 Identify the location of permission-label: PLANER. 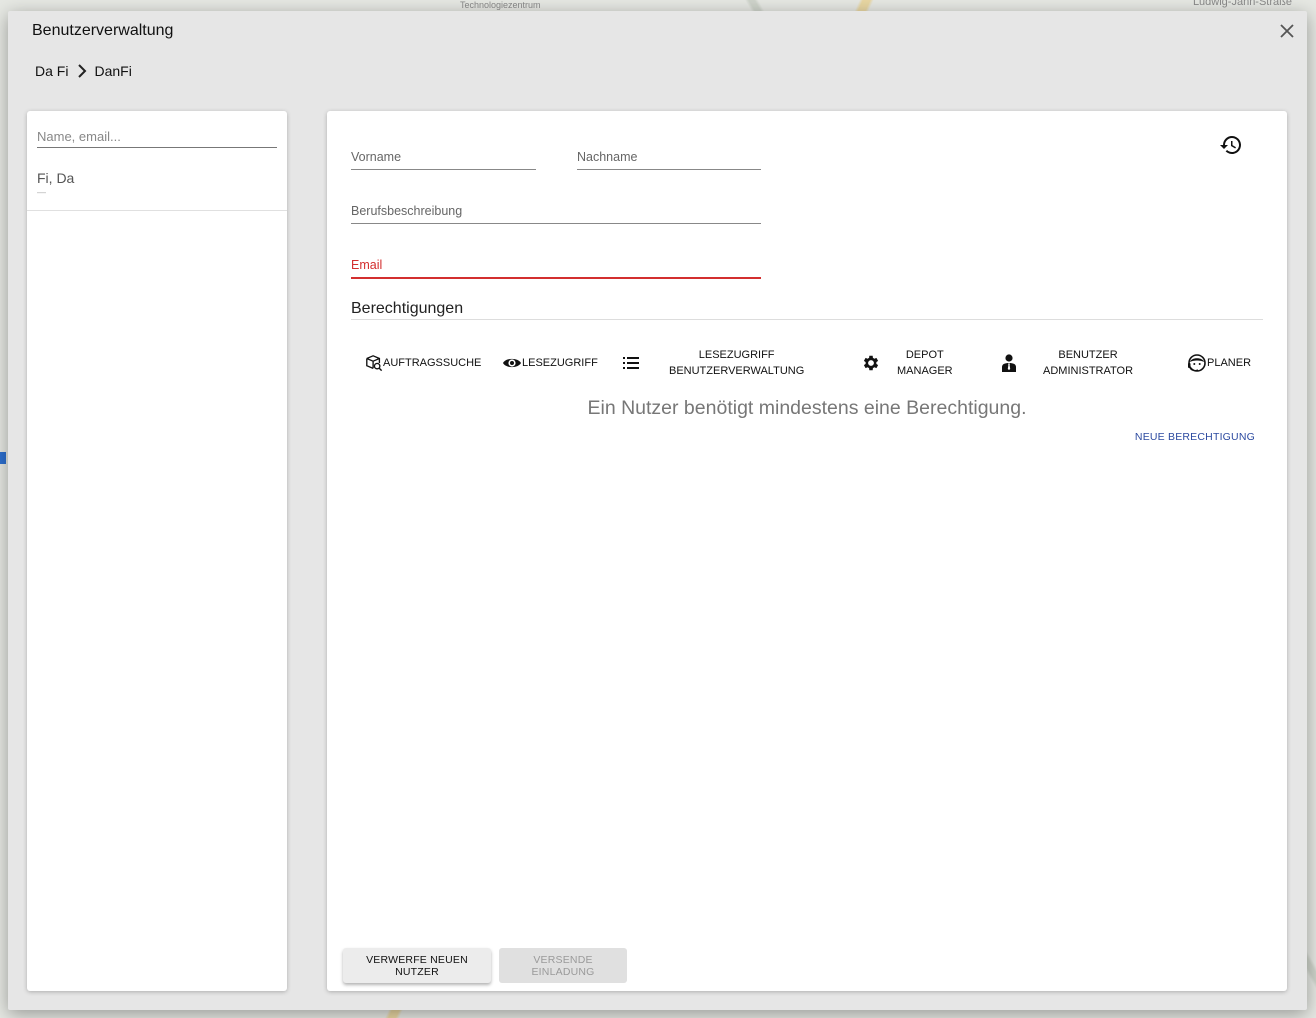
(1229, 363).